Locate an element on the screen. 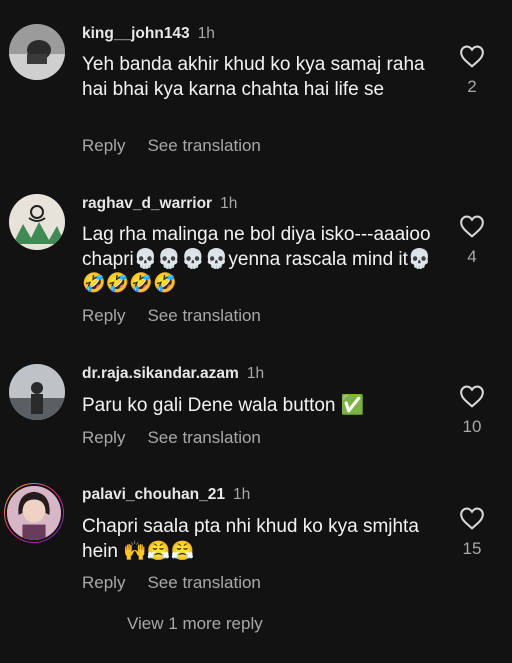 The image size is (512, 663). comment-text: Paru ko gali Dene wala button ✅ is located at coordinates (223, 405).